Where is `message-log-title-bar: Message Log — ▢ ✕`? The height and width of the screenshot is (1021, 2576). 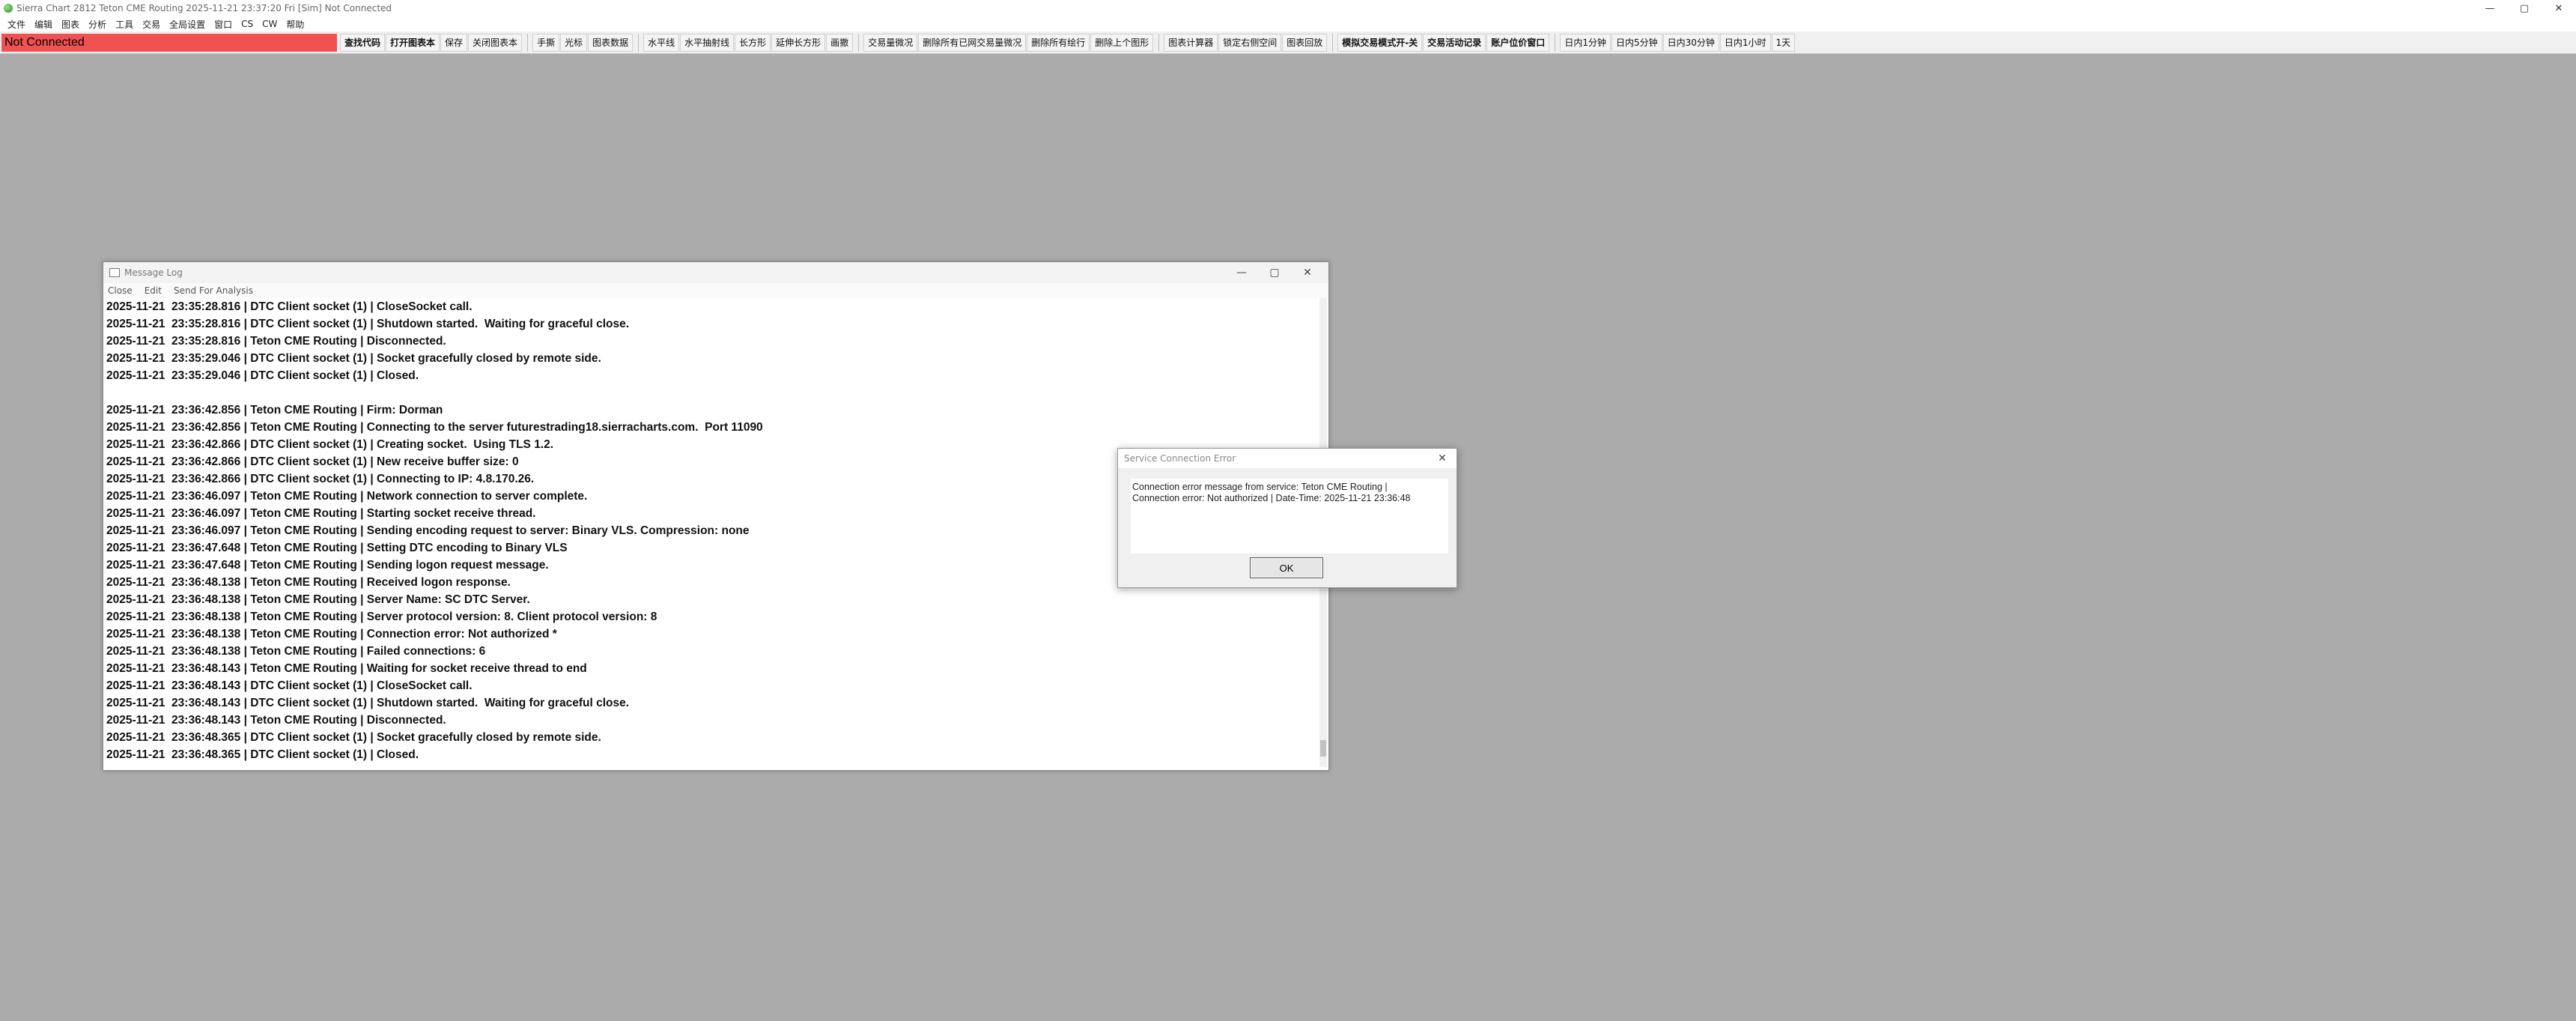 message-log-title-bar: Message Log — ▢ ✕ is located at coordinates (715, 273).